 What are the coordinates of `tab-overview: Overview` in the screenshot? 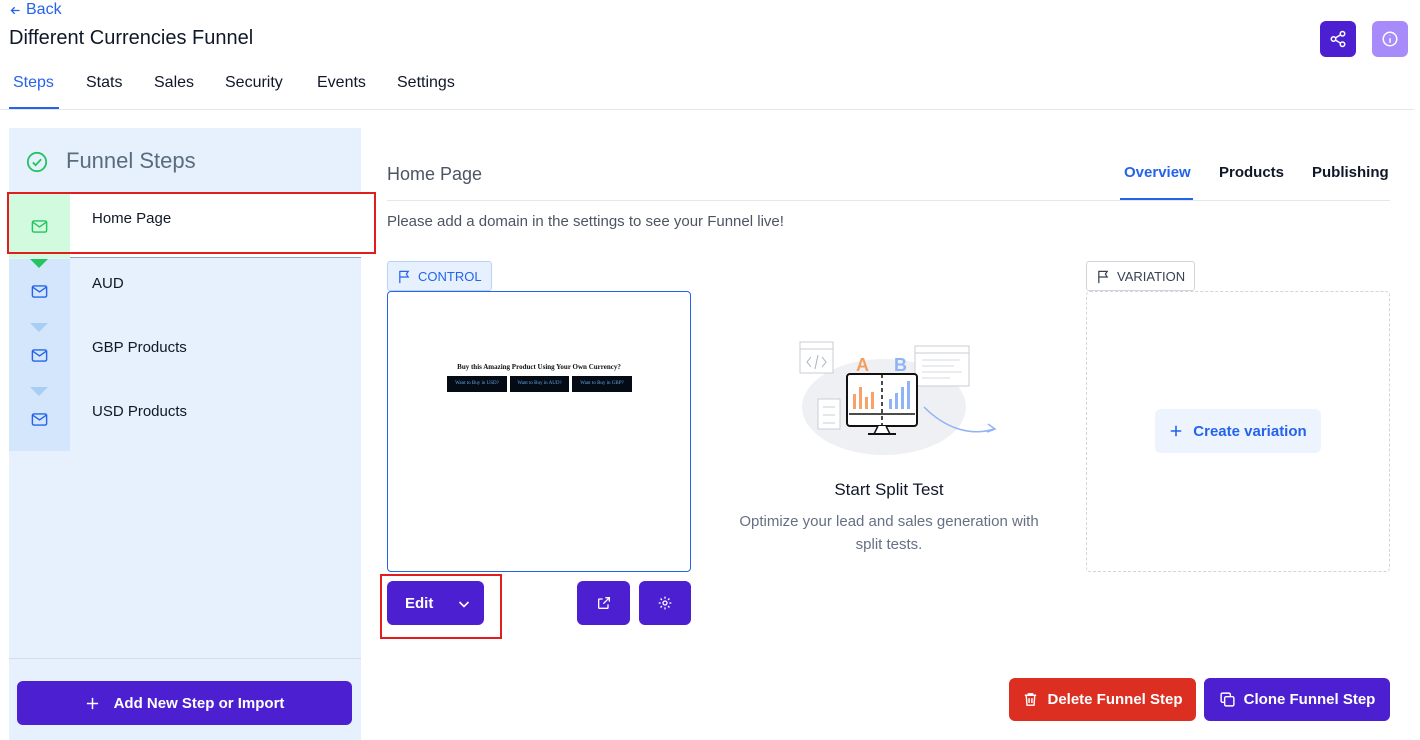 It's located at (1157, 172).